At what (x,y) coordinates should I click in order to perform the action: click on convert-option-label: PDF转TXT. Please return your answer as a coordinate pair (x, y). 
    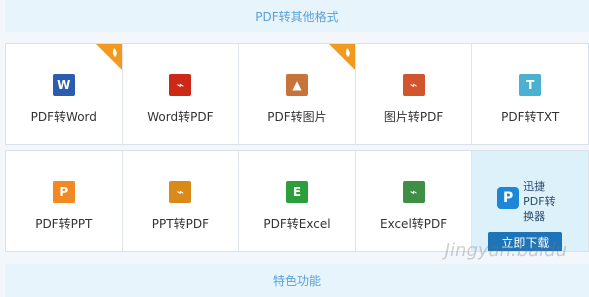
    Looking at the image, I should click on (530, 117).